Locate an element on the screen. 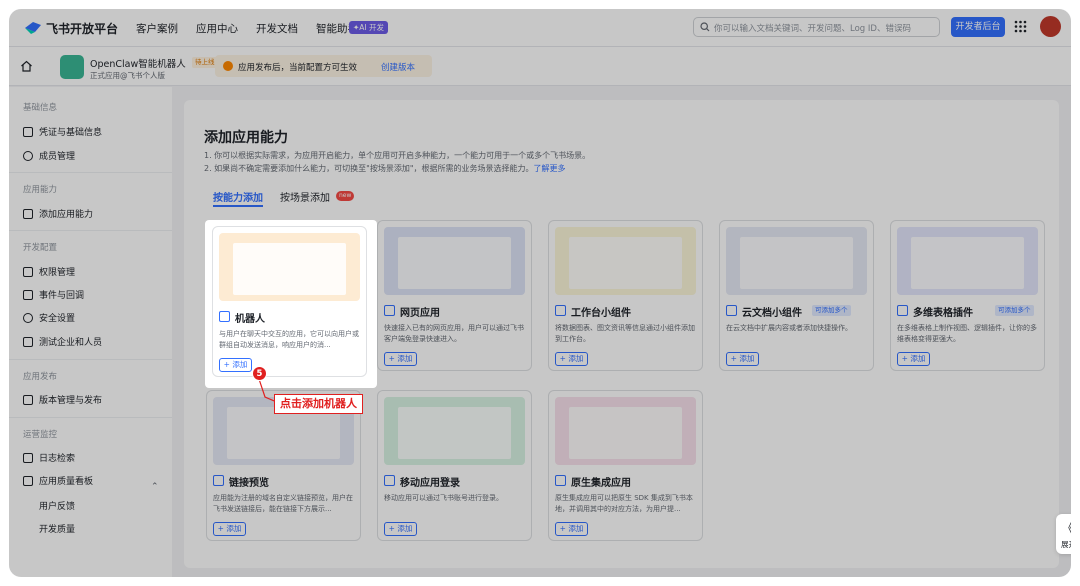 The image size is (1080, 586). feishu-logo-icon is located at coordinates (33, 27).